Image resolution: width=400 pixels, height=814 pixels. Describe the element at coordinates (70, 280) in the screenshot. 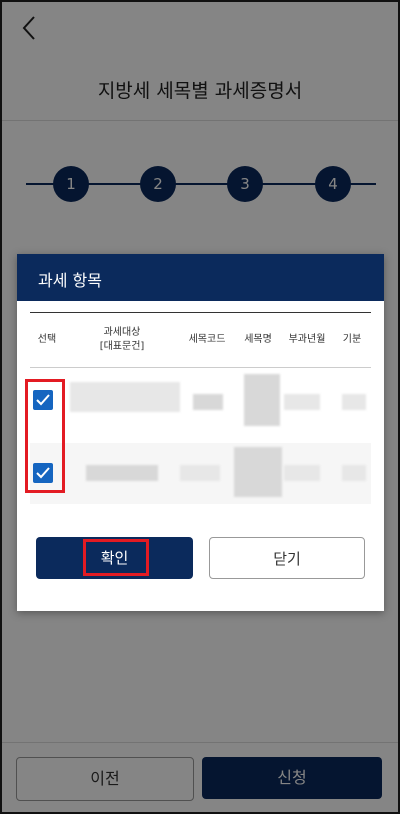

I see `modal-title: 과세 항목` at that location.